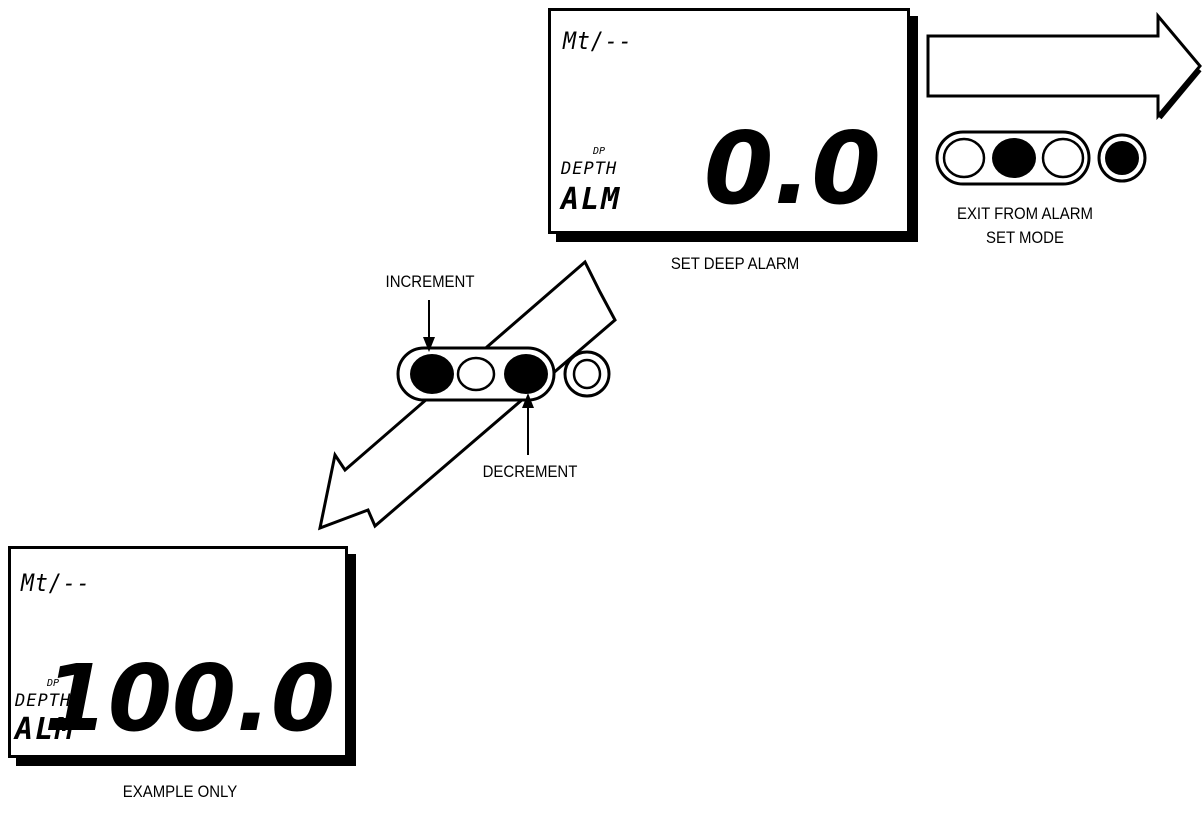  I want to click on top-alm-label: ALM, so click(591, 199).